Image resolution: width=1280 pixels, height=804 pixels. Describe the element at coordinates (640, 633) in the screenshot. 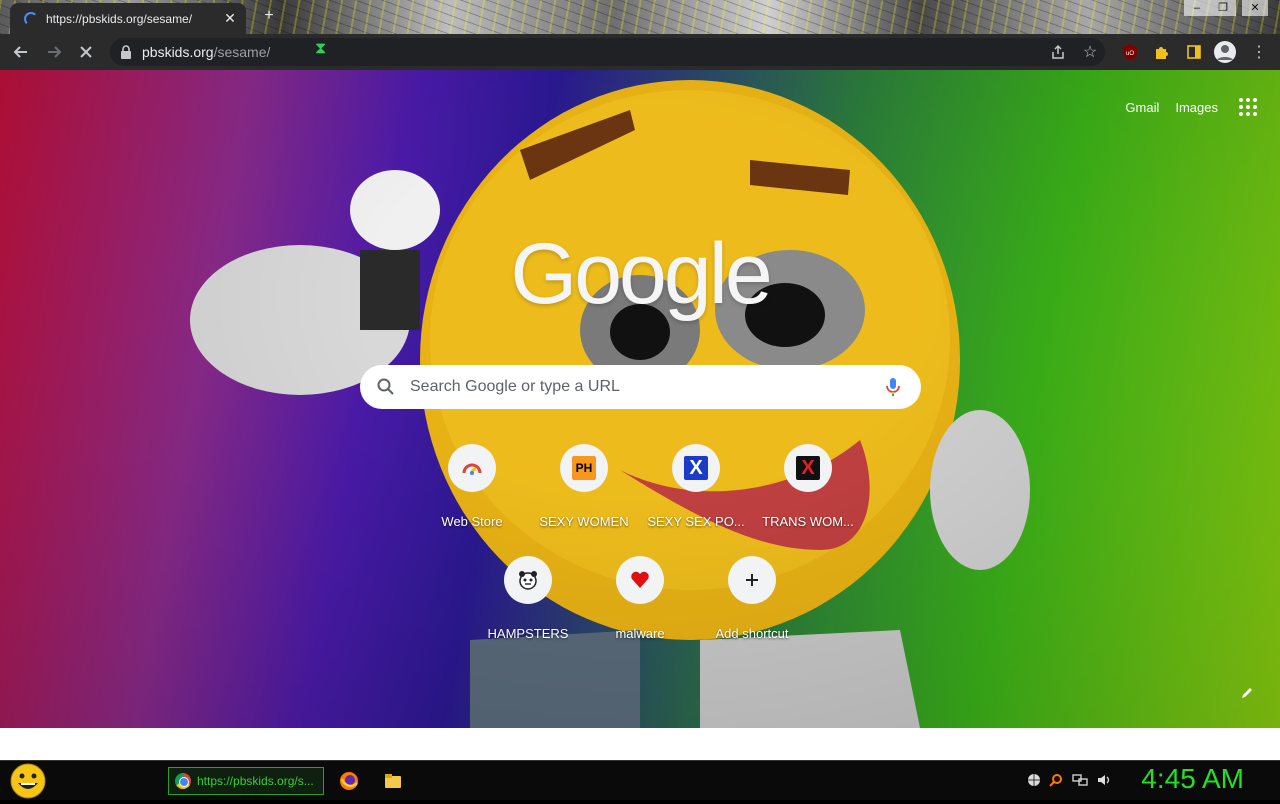

I see `shortcut-label: malware` at that location.